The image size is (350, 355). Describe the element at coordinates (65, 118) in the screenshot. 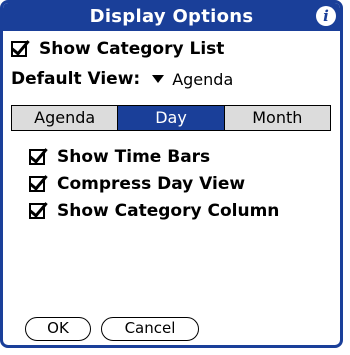

I see `tab-agenda: Agenda` at that location.